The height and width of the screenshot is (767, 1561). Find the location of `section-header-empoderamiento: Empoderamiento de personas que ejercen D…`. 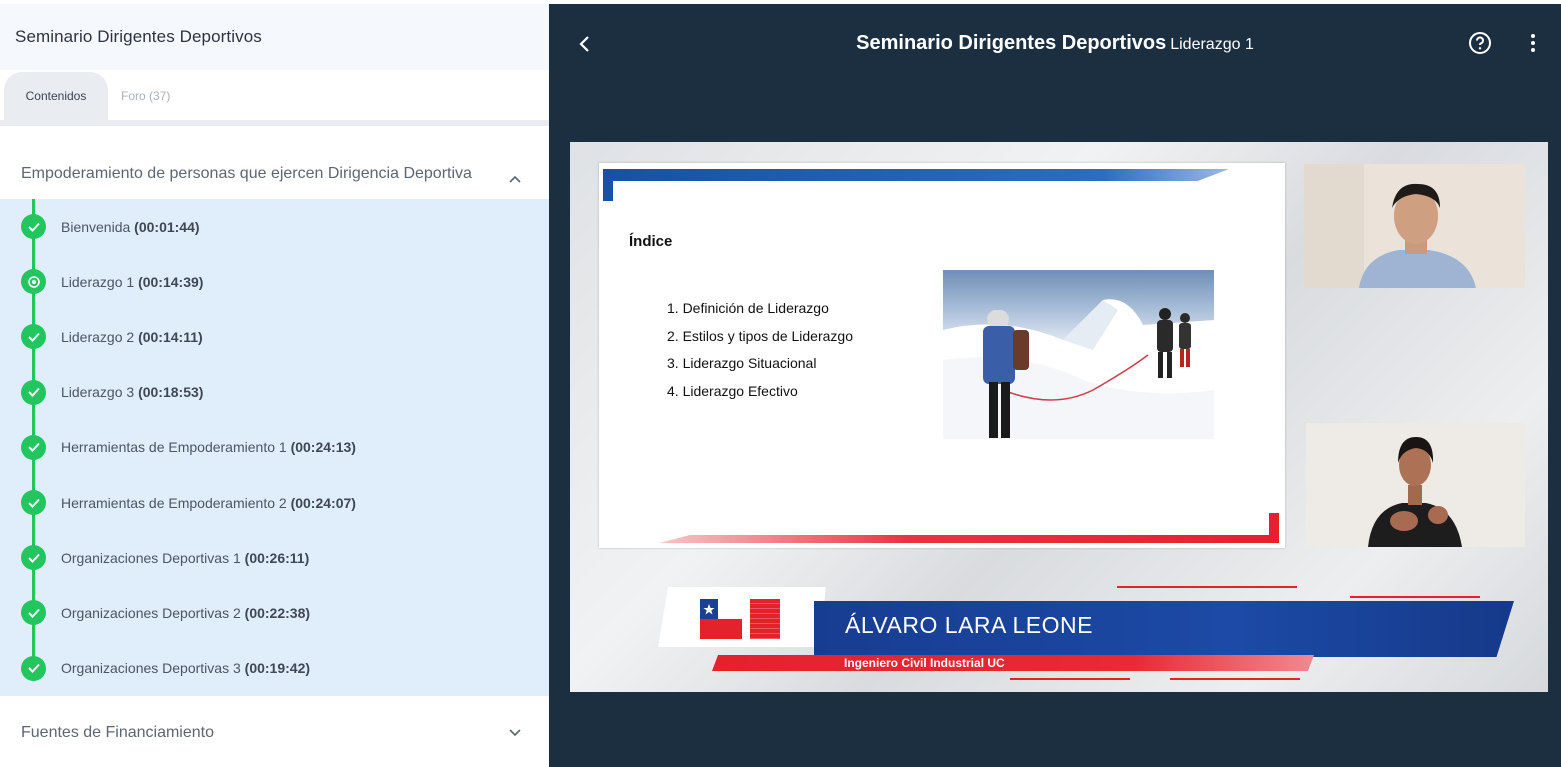

section-header-empoderamiento: Empoderamiento de personas que ejercen D… is located at coordinates (274, 162).